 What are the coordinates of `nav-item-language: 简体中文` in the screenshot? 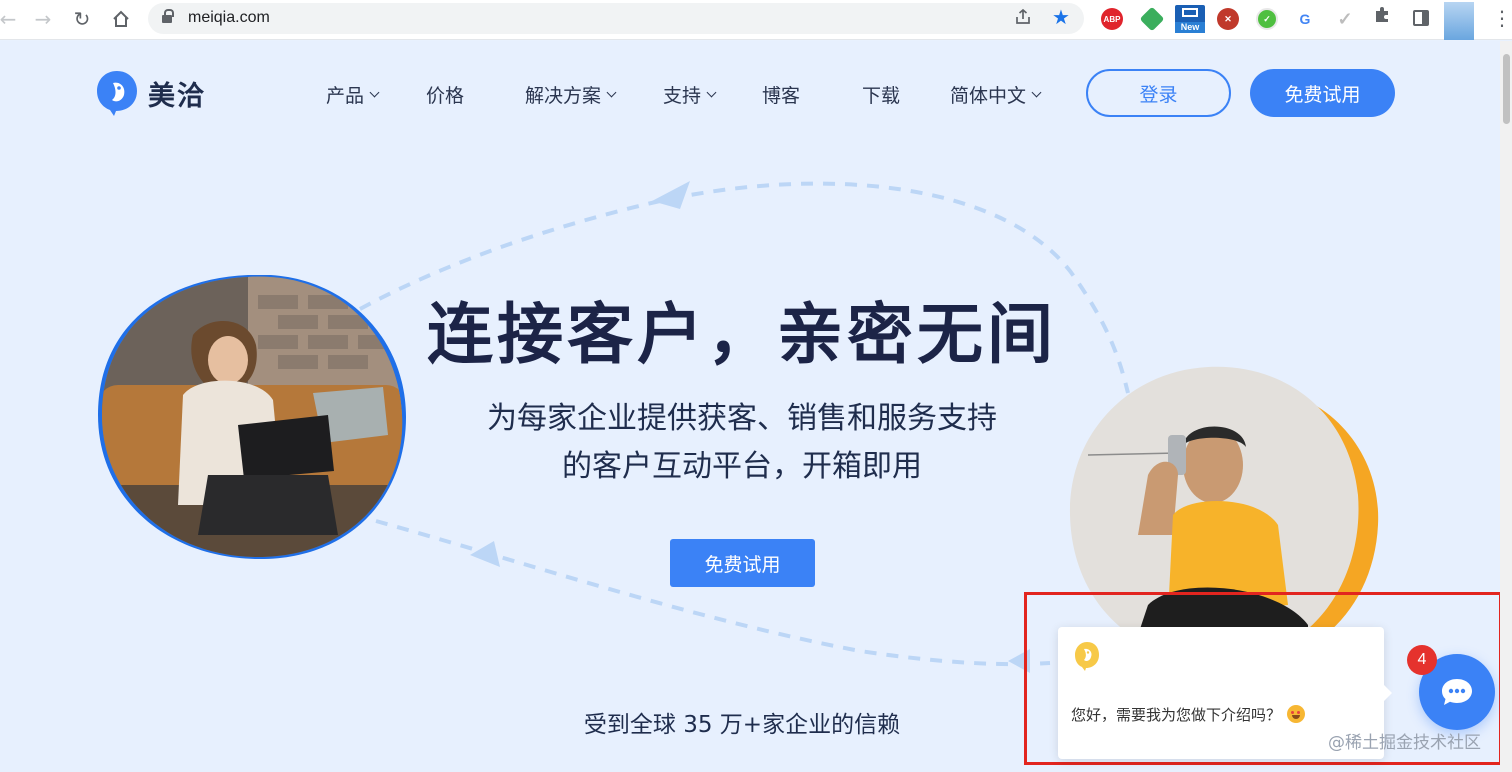 It's located at (996, 94).